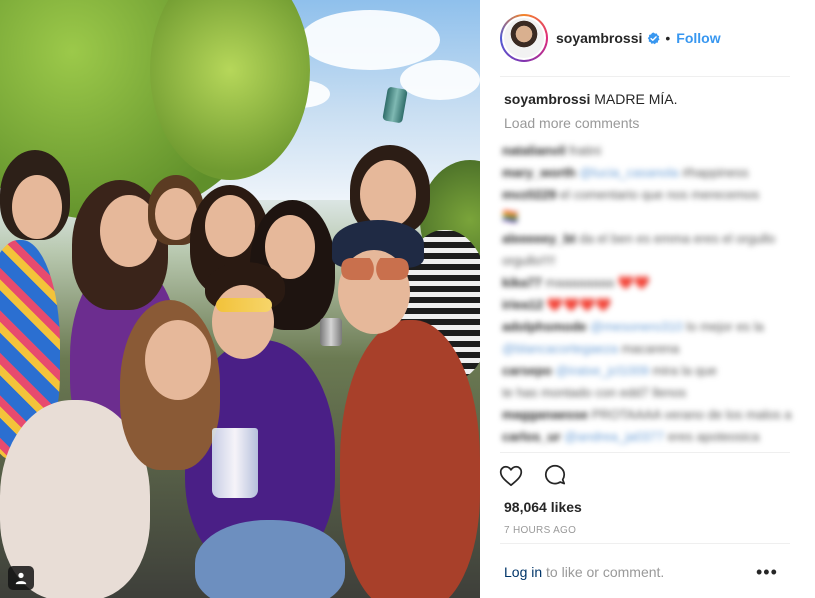 Image resolution: width=815 pixels, height=598 pixels. I want to click on header-divider, so click(645, 76).